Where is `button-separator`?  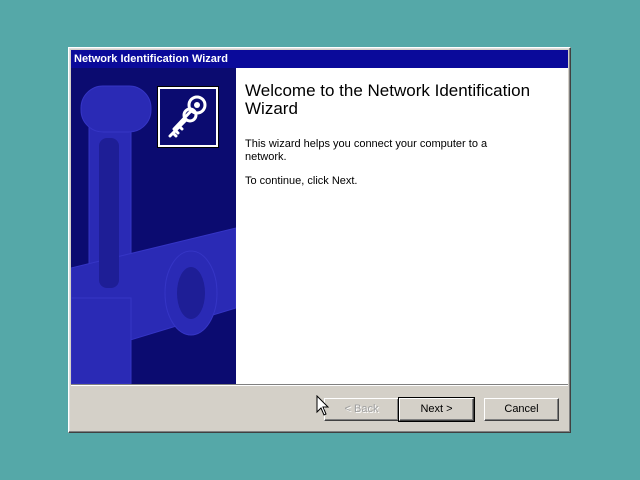 button-separator is located at coordinates (319, 385).